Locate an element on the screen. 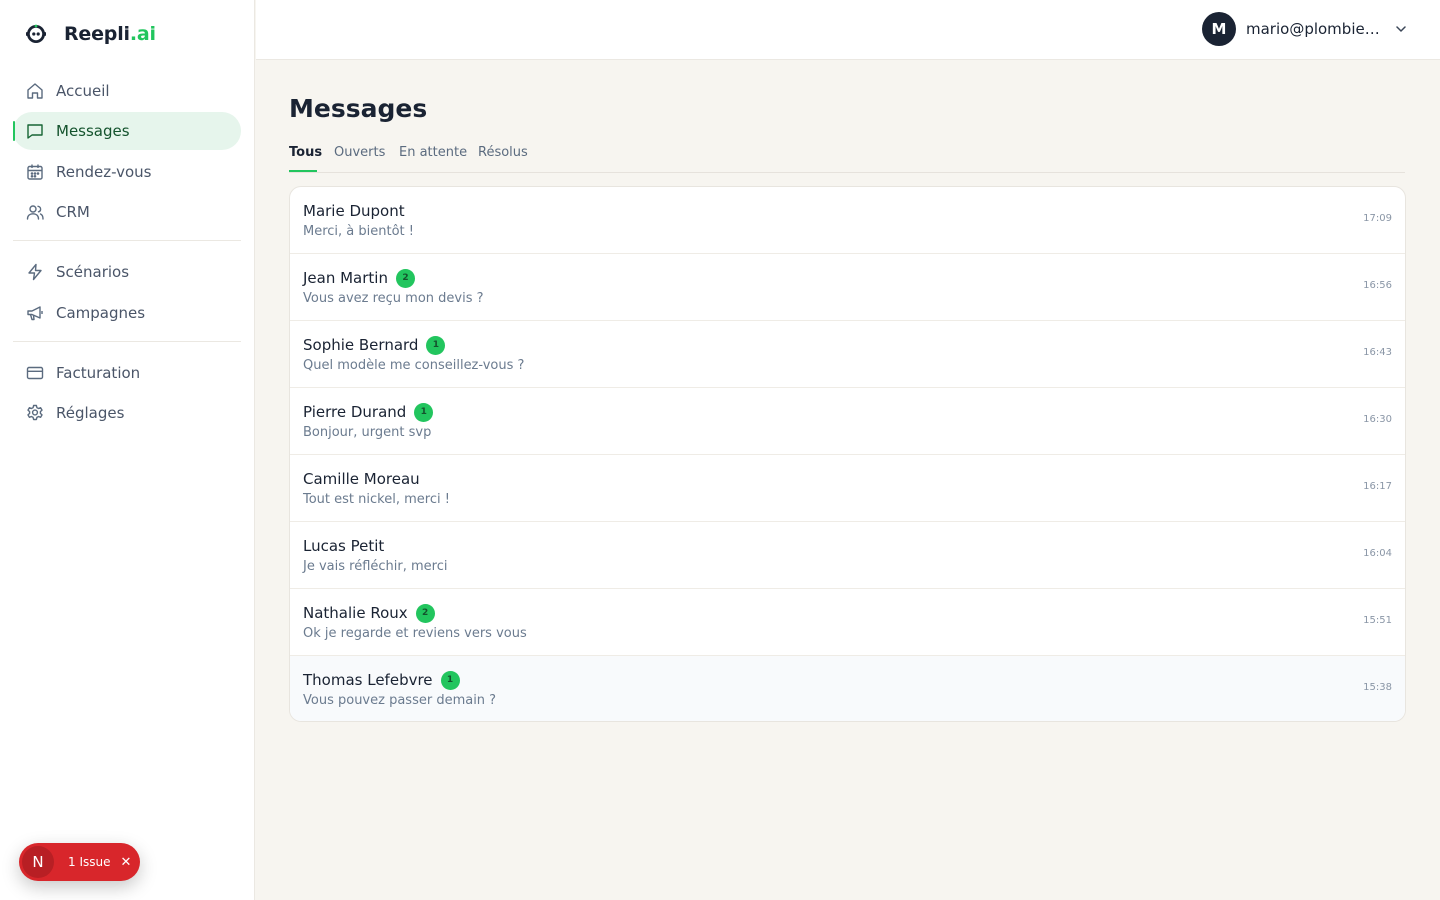 This screenshot has height=900, width=1440. conversation-row: Marie Dupont Merci, à bientôt ! 17:09 is located at coordinates (847, 220).